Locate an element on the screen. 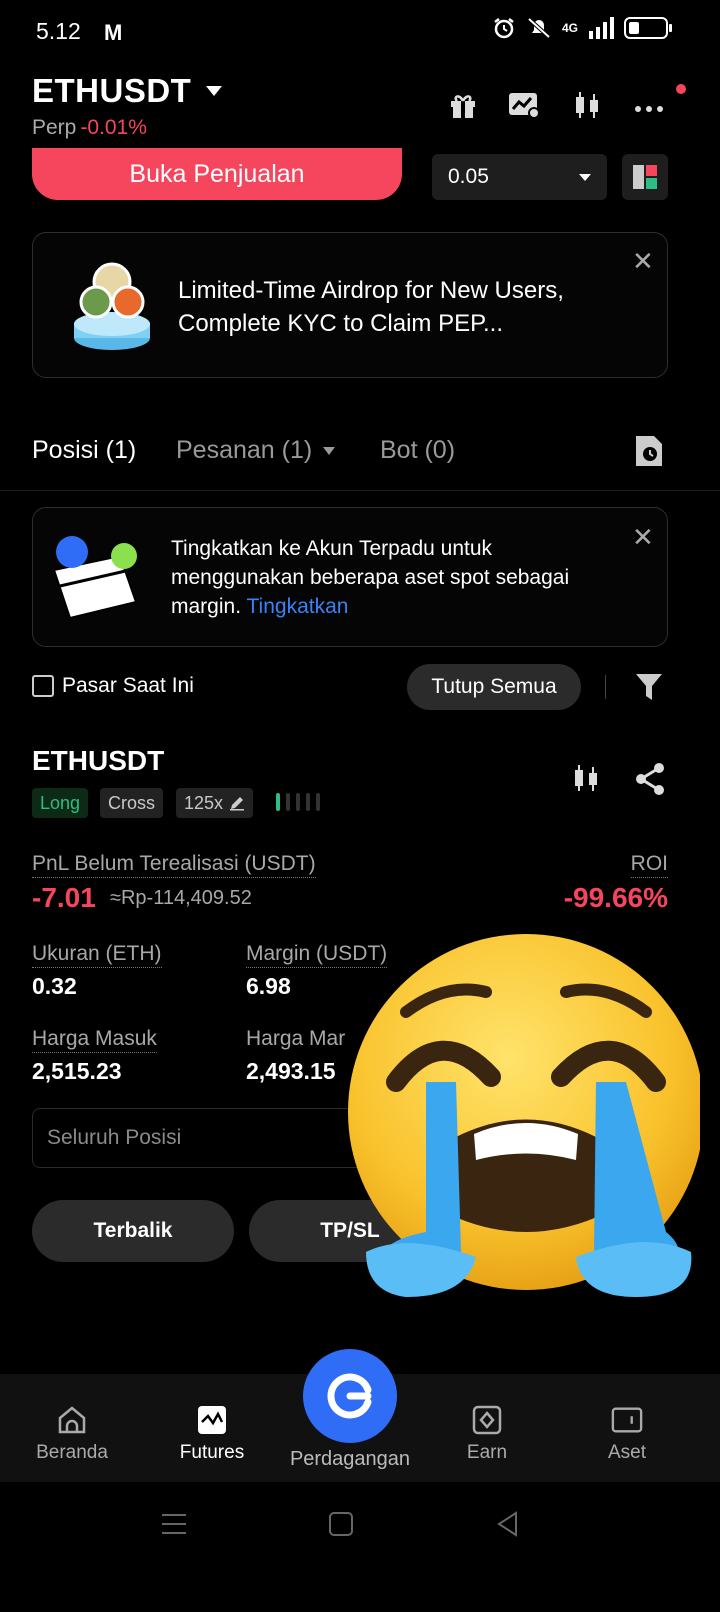 The height and width of the screenshot is (1612, 720). nav-label: Earn is located at coordinates (487, 1452).